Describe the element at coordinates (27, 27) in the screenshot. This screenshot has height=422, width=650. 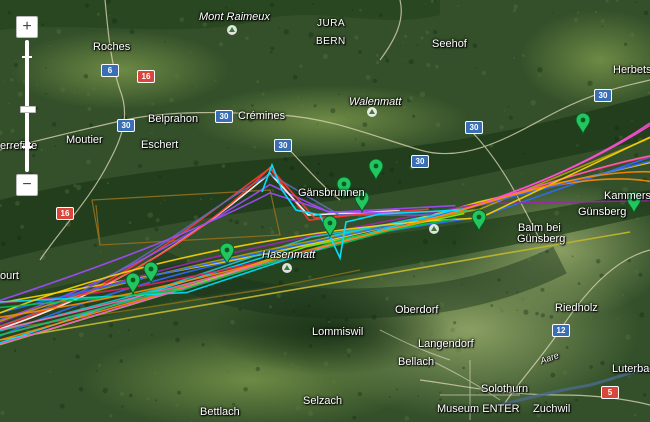
I see `zoom-in-button: +` at that location.